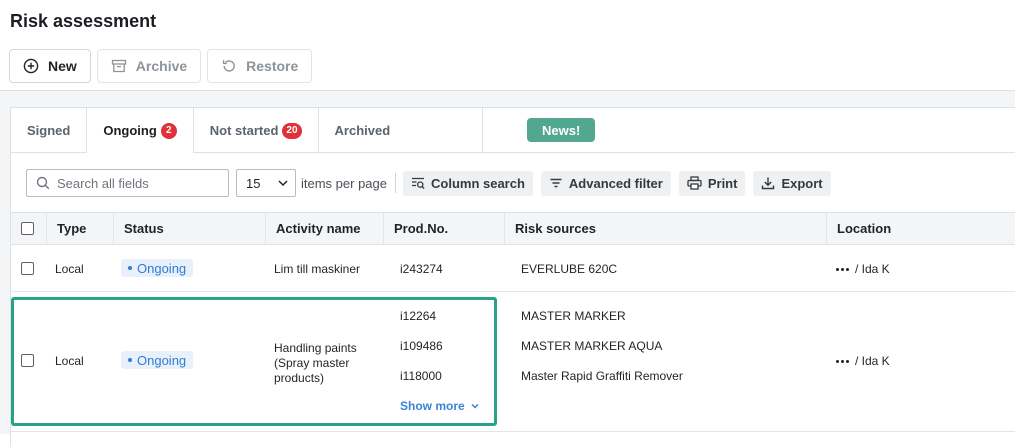 This screenshot has height=447, width=1015. I want to click on printer-icon, so click(694, 183).